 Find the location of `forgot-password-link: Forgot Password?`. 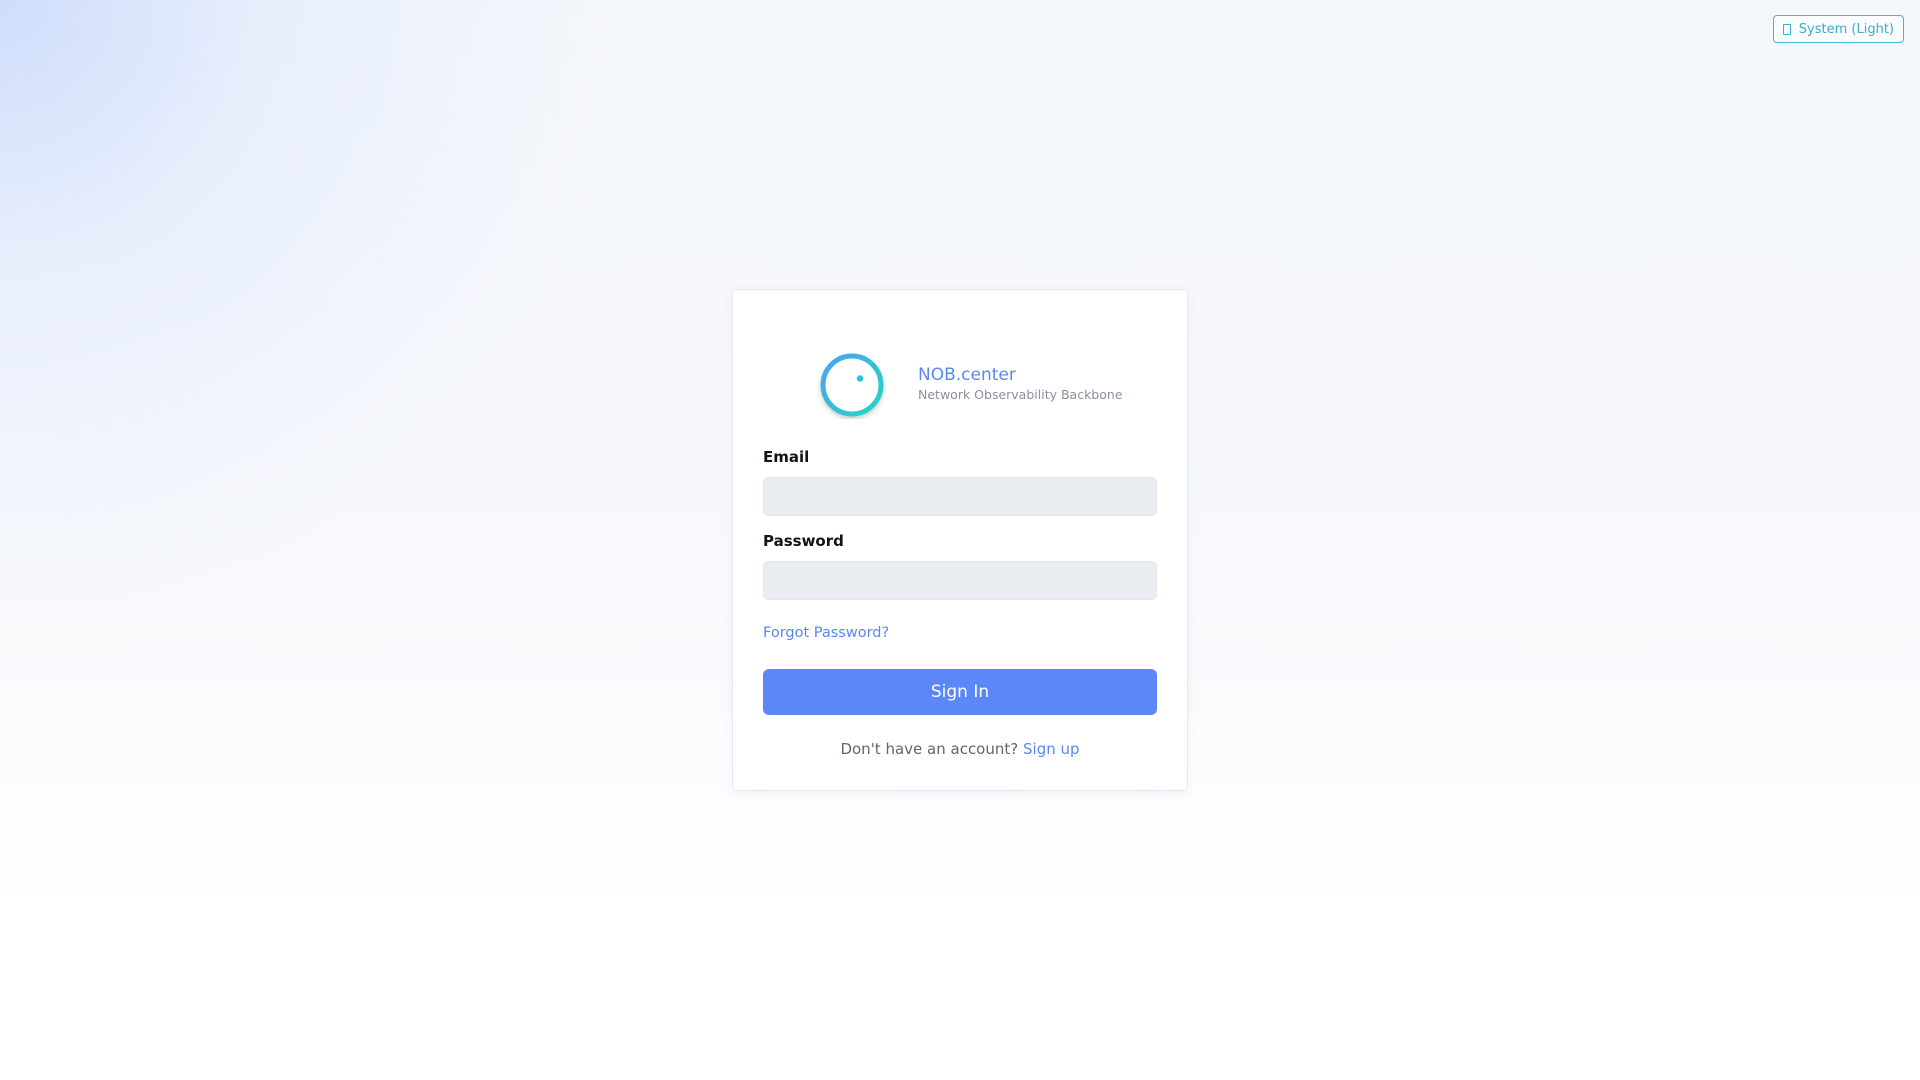

forgot-password-link: Forgot Password? is located at coordinates (826, 633).